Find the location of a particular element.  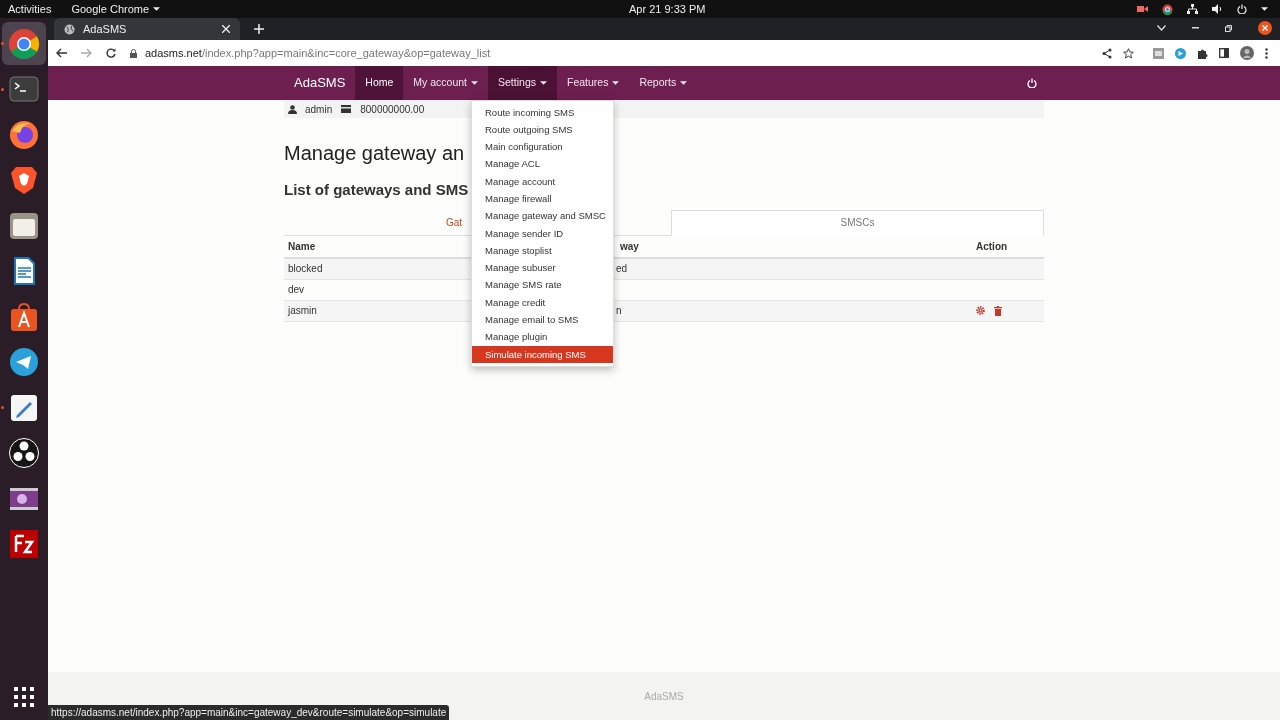

app-menu: Google Chrome is located at coordinates (116, 9).